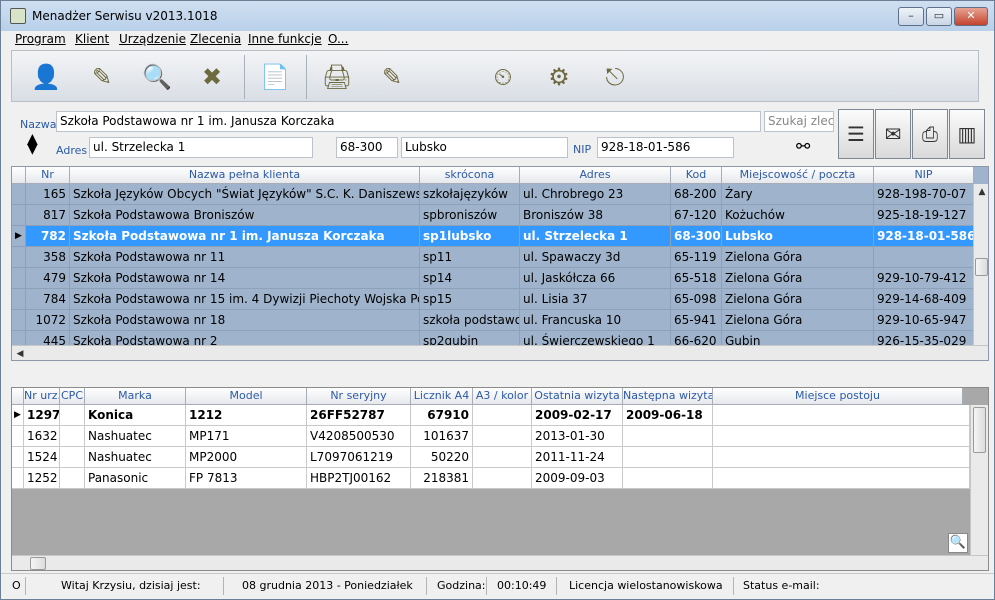 The height and width of the screenshot is (600, 995). I want to click on cell-skrot: spbroniszów, so click(470, 215).